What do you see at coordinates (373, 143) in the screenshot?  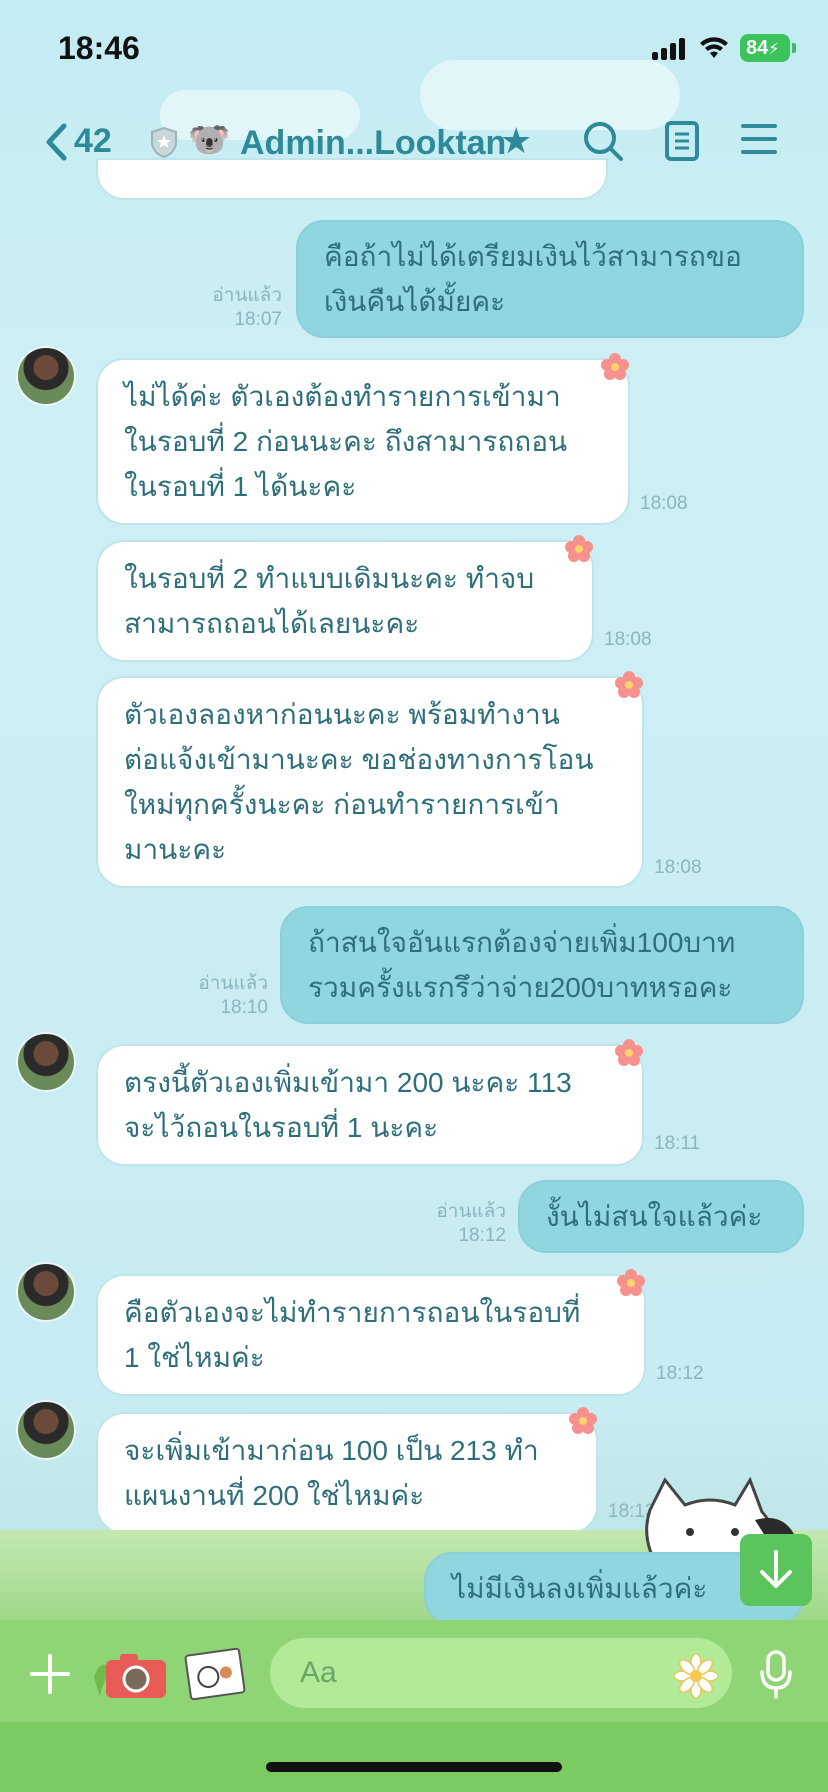 I see `chat-title: Admin...Looktan` at bounding box center [373, 143].